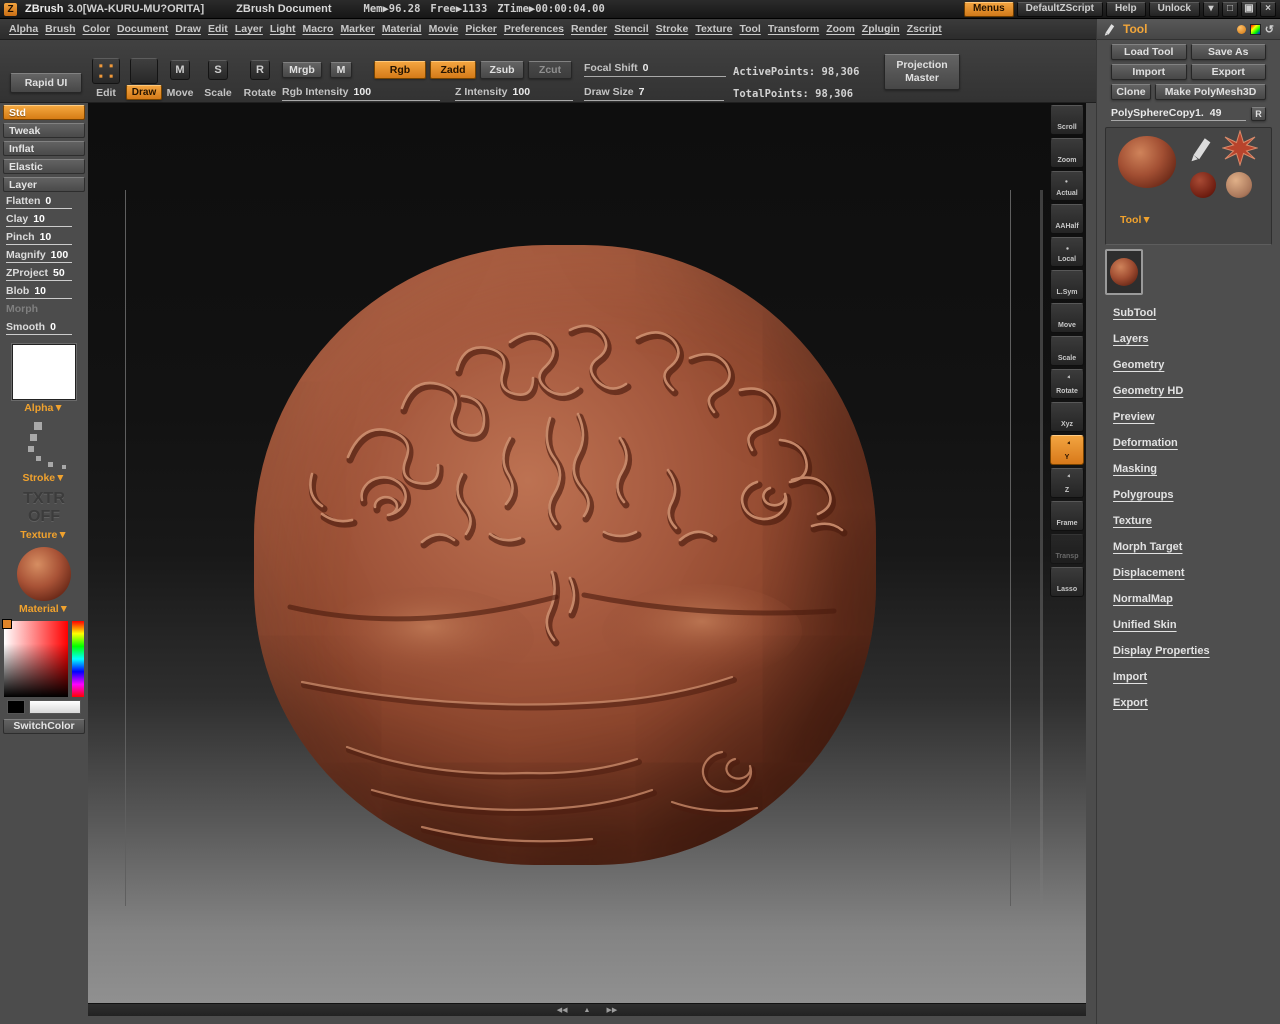 The image size is (1280, 1024). I want to click on zcut-button: Zcut, so click(550, 70).